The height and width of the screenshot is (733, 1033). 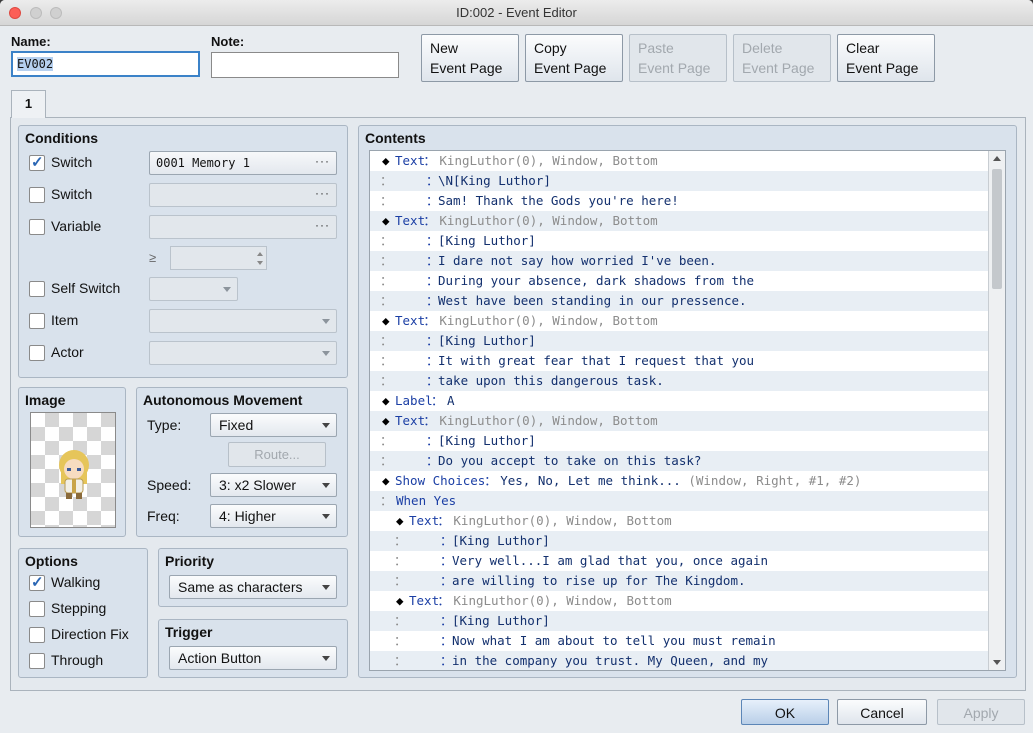 What do you see at coordinates (981, 712) in the screenshot?
I see `apply-button: Apply` at bounding box center [981, 712].